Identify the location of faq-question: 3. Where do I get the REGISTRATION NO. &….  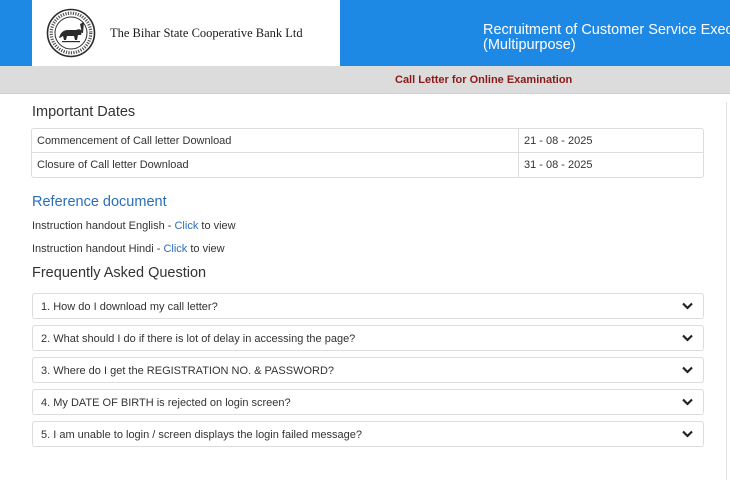
(188, 371).